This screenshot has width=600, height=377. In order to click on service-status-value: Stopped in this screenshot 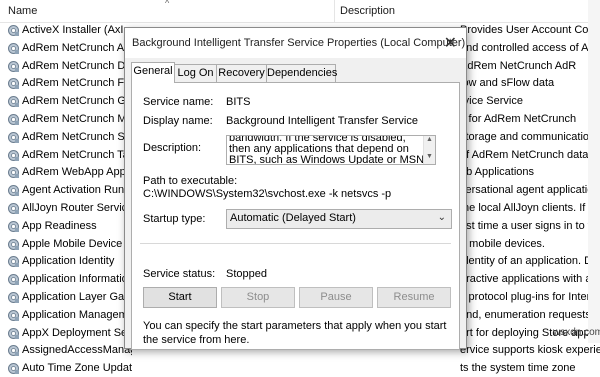, I will do `click(246, 274)`.